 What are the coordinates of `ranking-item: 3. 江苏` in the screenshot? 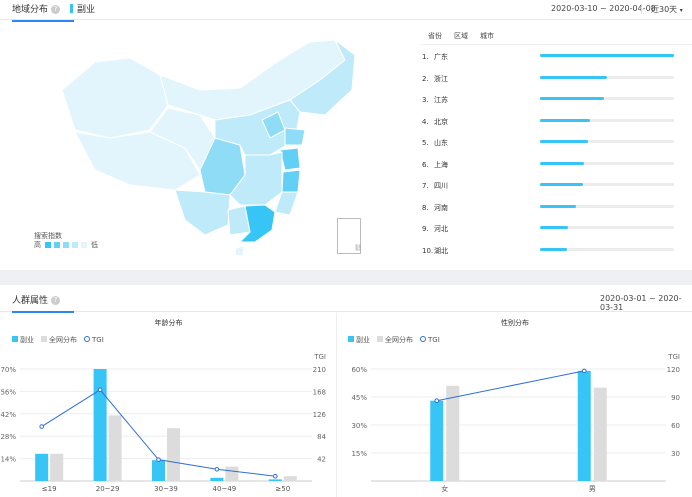 It's located at (435, 100).